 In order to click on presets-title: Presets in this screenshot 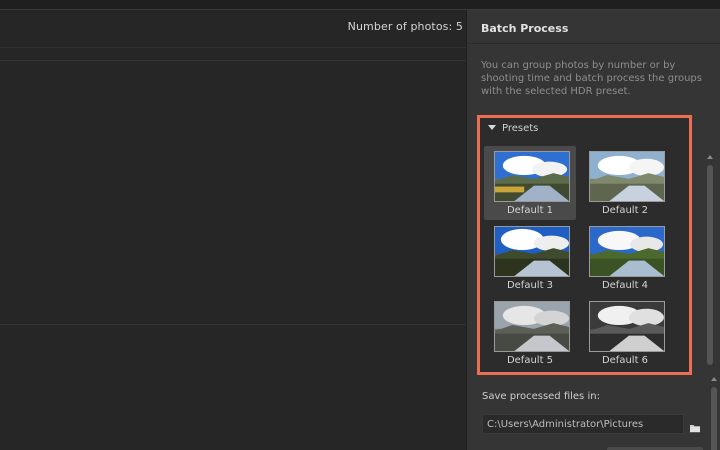, I will do `click(520, 128)`.